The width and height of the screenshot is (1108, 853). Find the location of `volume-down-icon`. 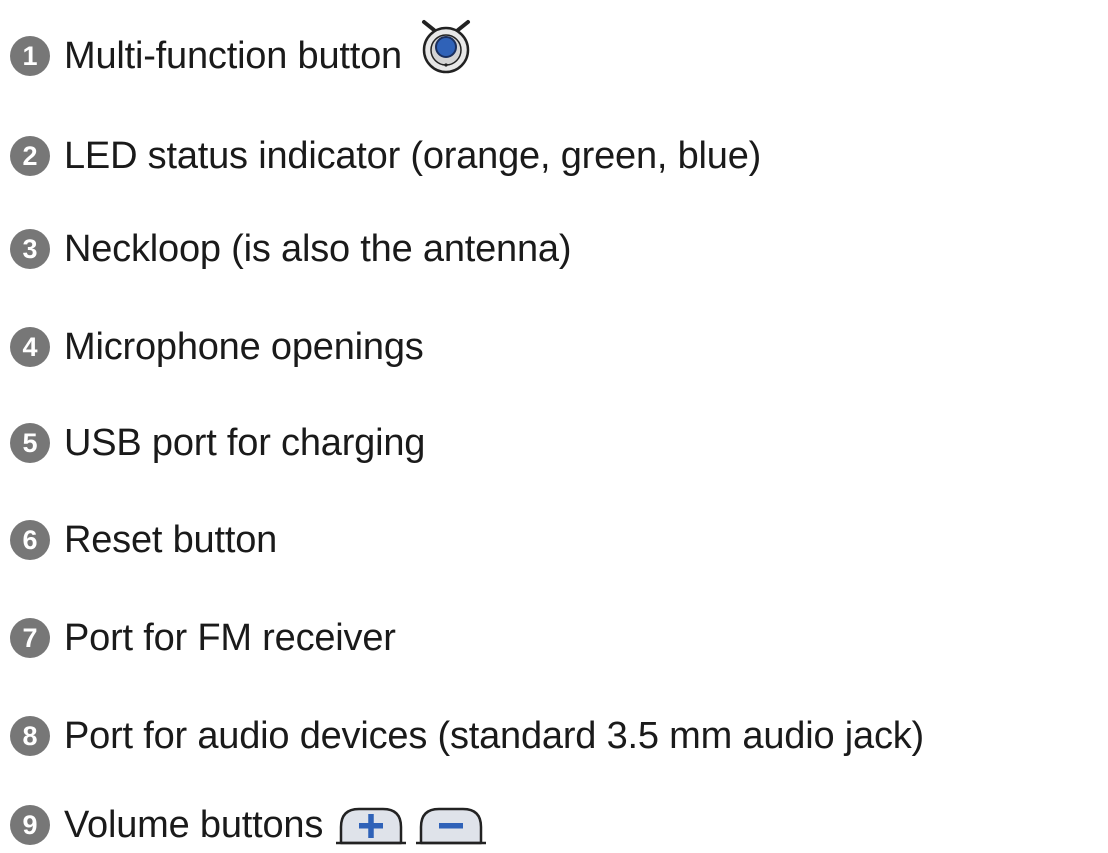

volume-down-icon is located at coordinates (451, 826).